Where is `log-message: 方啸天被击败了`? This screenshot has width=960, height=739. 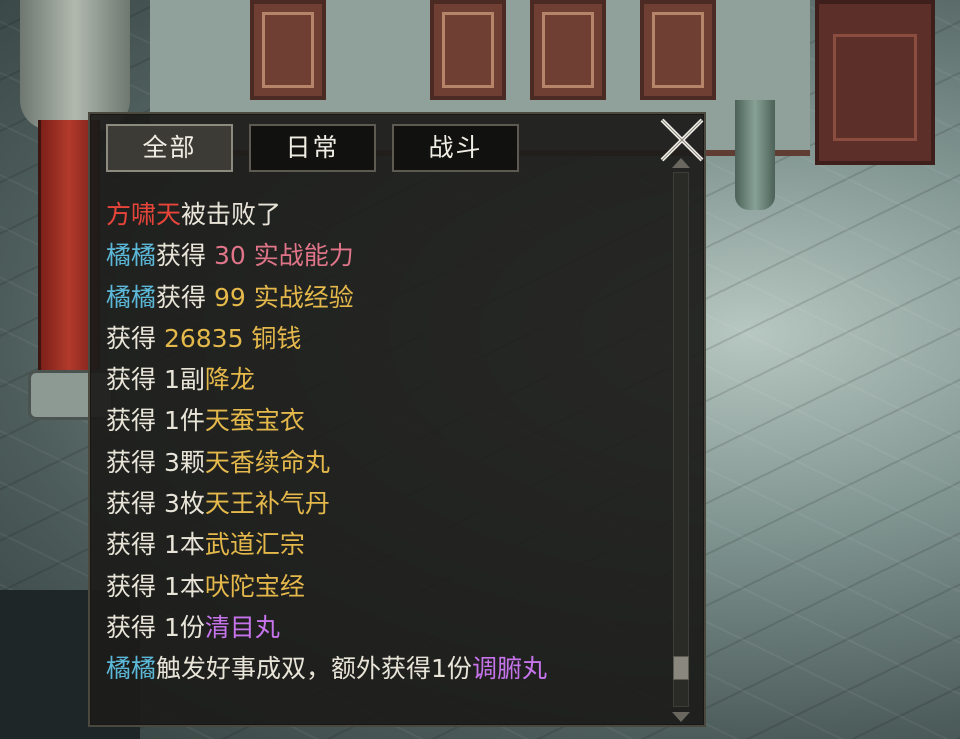 log-message: 方啸天被击败了 is located at coordinates (386, 214).